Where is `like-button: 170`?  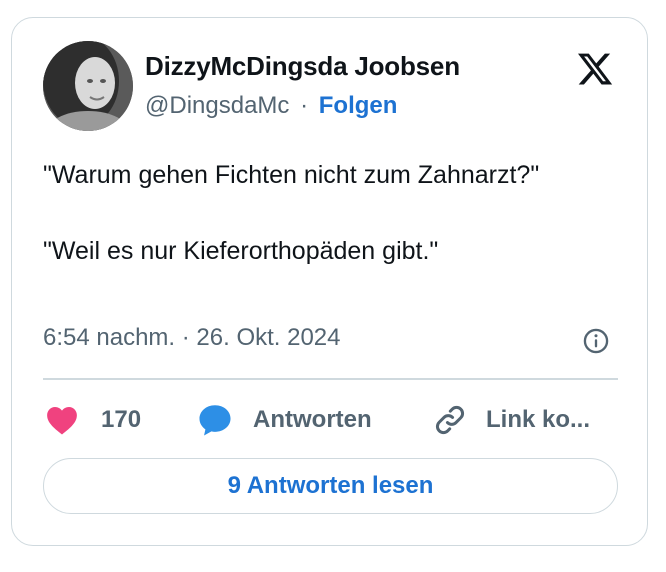 like-button: 170 is located at coordinates (93, 420).